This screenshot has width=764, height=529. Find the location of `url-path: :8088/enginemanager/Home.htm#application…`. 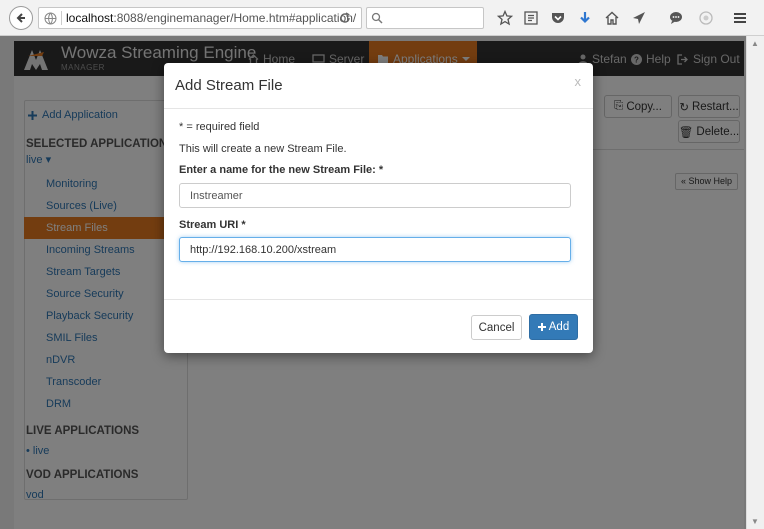

url-path: :8088/enginemanager/Home.htm#application… is located at coordinates (235, 18).